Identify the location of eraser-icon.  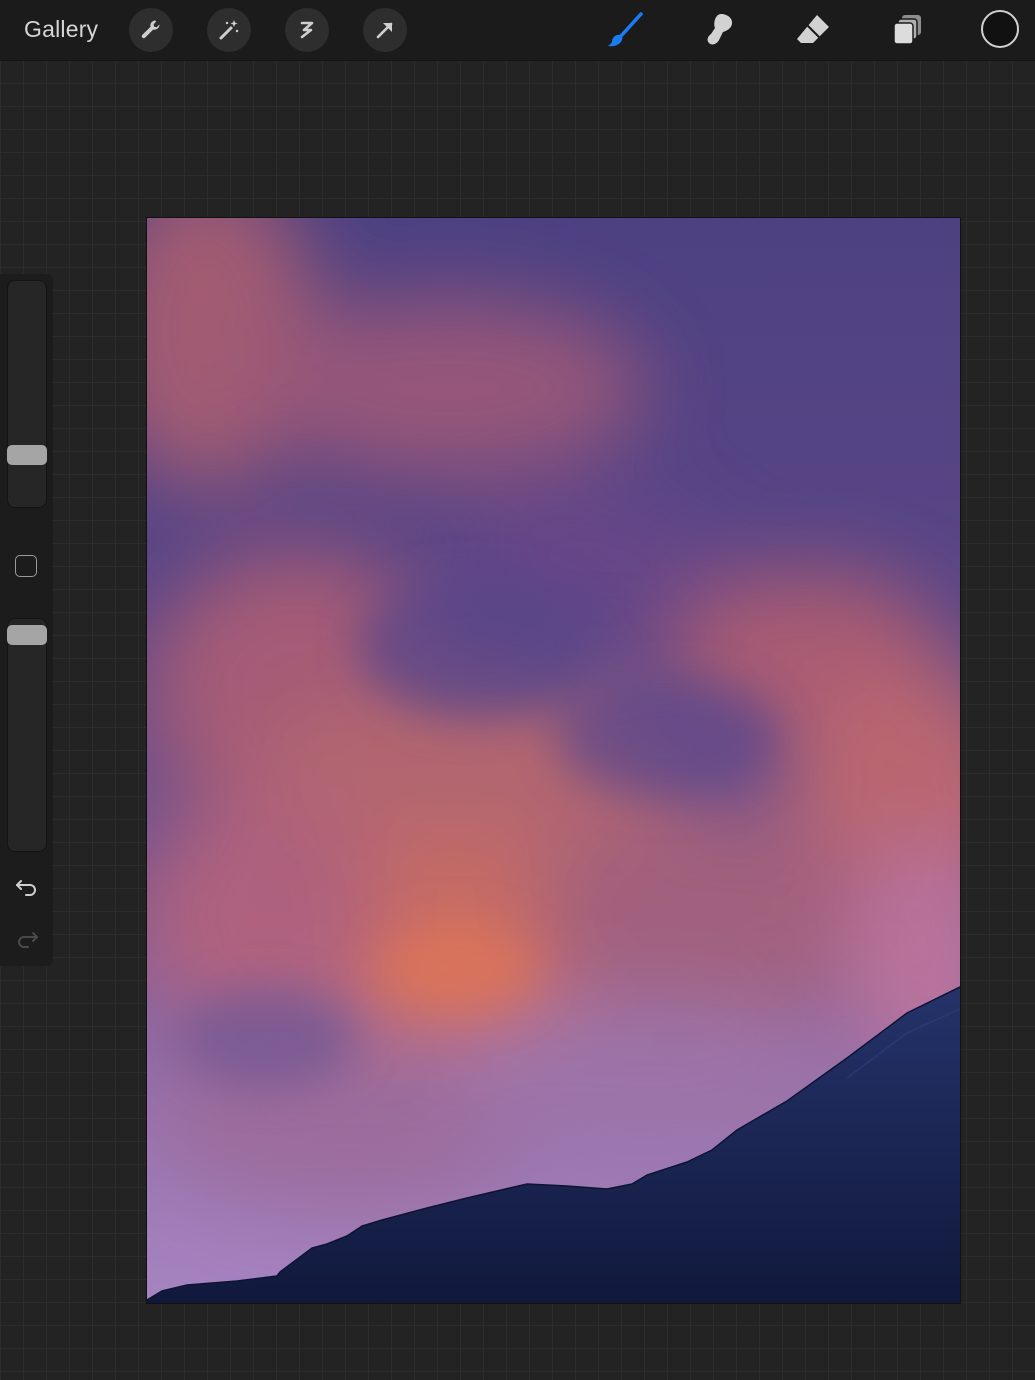
(813, 29).